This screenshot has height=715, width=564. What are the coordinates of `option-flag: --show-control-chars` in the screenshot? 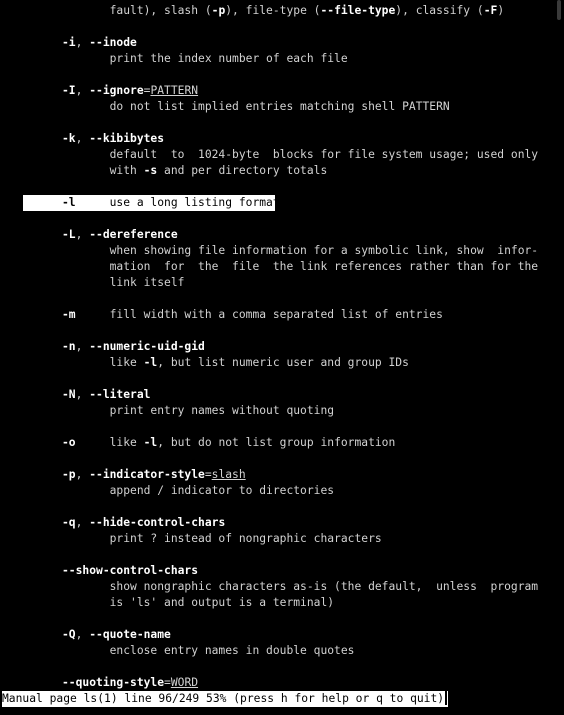 It's located at (113, 570).